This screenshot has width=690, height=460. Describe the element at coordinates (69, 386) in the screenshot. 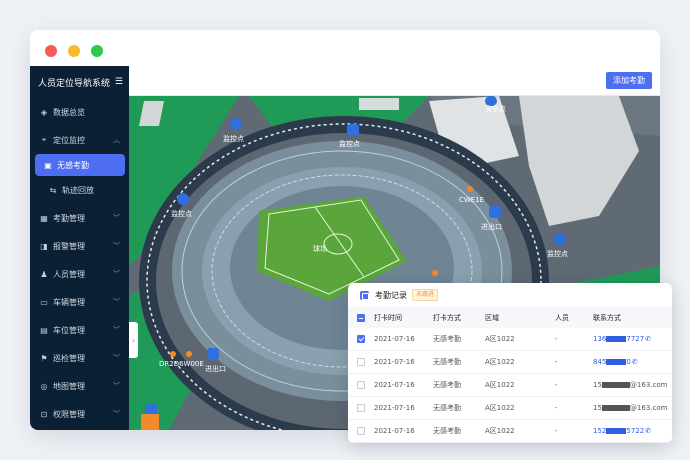

I see `sidebar-item-label: 地图管理` at that location.